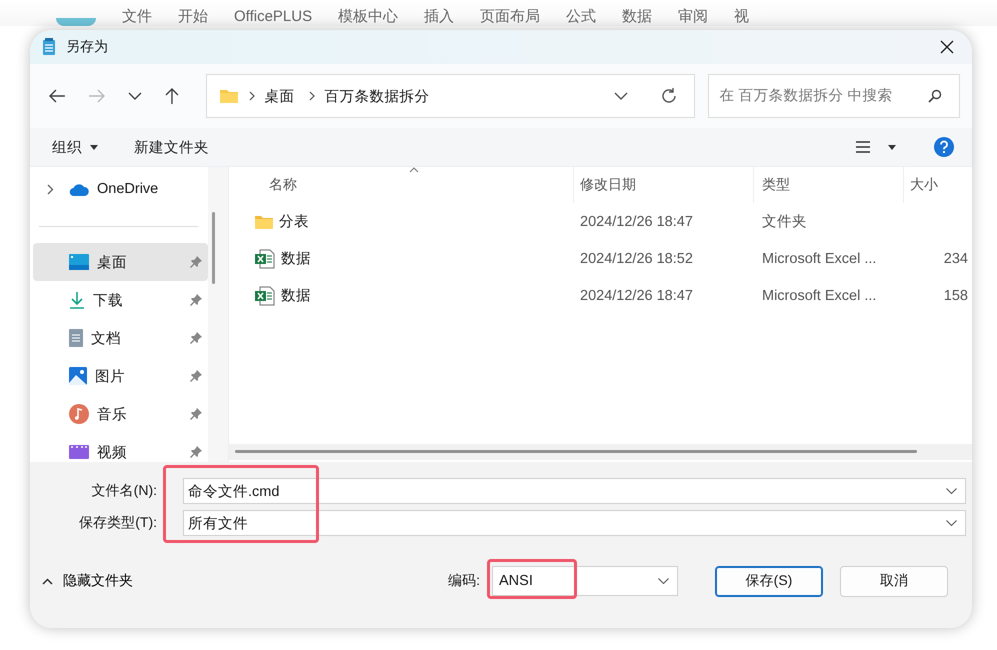 The height and width of the screenshot is (650, 997). I want to click on sidebar-item: 视频, so click(120, 447).